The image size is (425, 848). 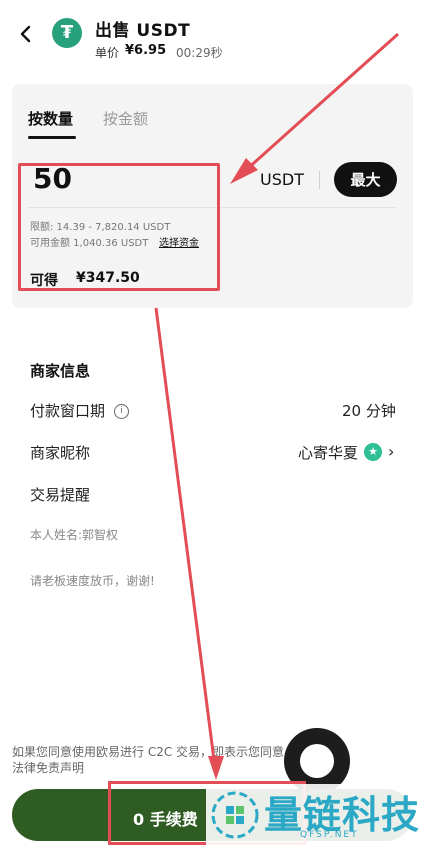 I want to click on reminder-note-message: 请老板速度放币，谢谢!, so click(x=92, y=581).